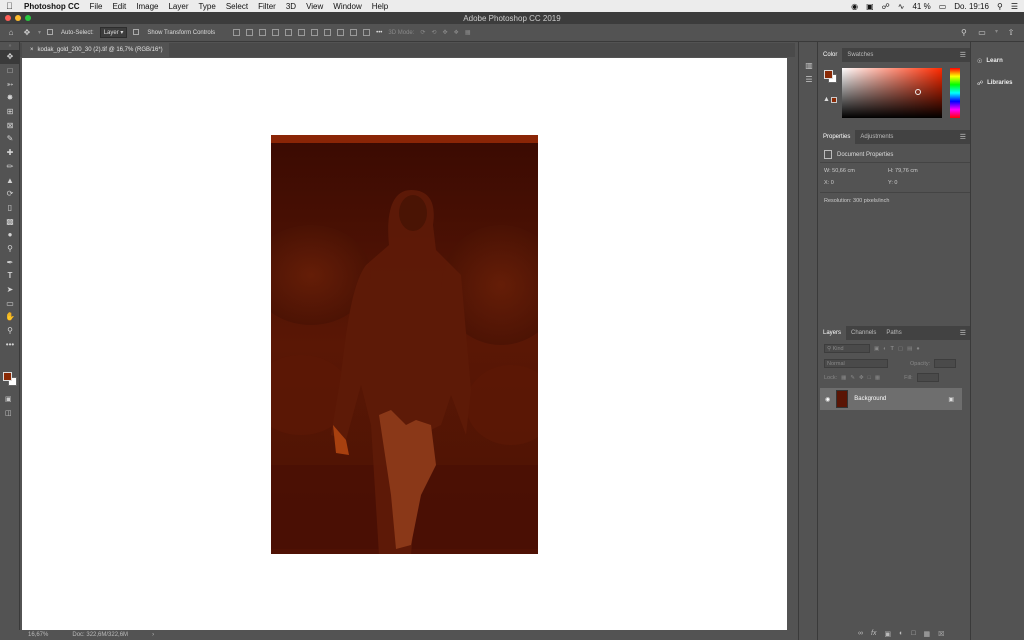 This screenshot has height=640, width=1024. Describe the element at coordinates (917, 349) in the screenshot. I see `filter-toggle-icon: ●` at that location.